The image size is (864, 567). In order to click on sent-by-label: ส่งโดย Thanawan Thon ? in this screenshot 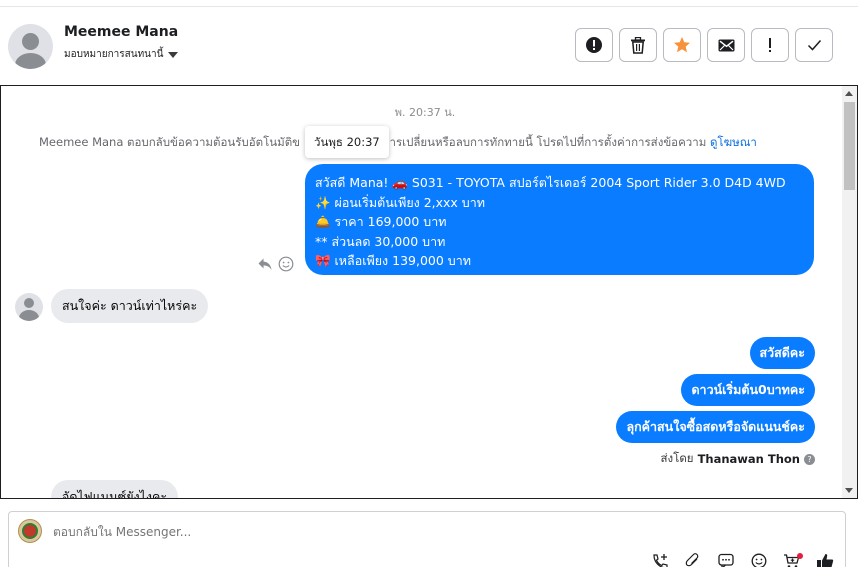, I will do `click(738, 459)`.